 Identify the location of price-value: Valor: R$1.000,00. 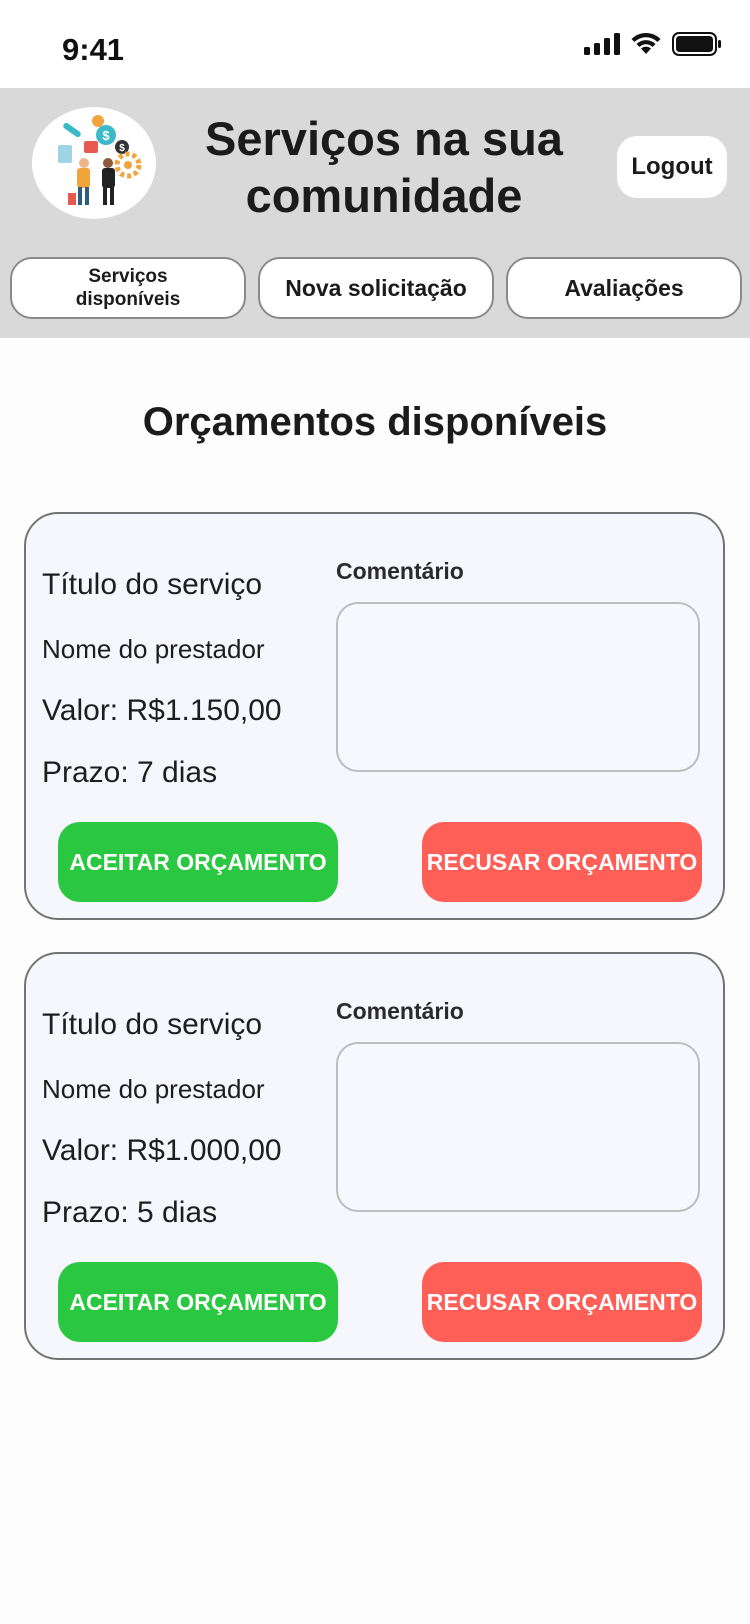
(162, 1150).